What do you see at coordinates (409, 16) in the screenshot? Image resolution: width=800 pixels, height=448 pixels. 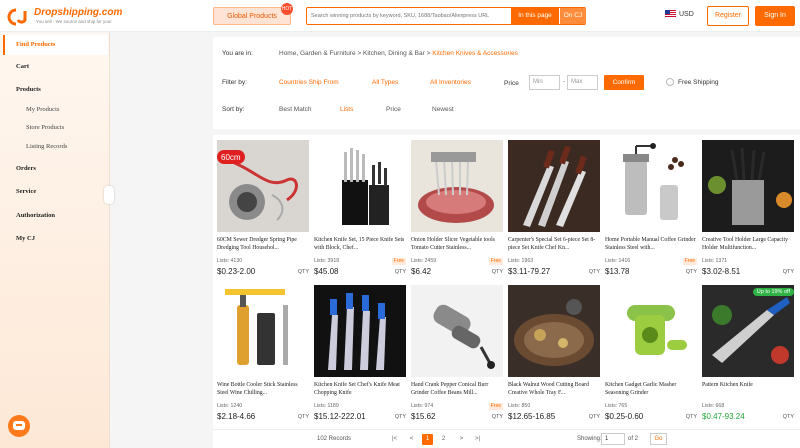 I see `search-input` at bounding box center [409, 16].